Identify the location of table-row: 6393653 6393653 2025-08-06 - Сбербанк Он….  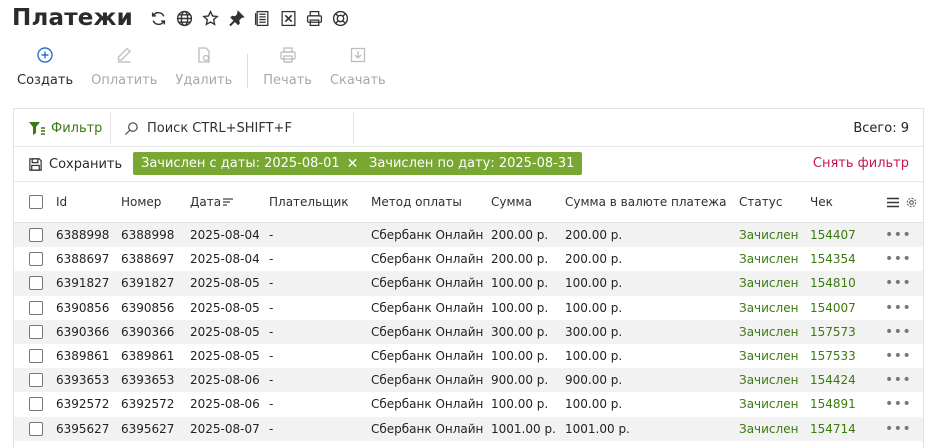
(468, 380).